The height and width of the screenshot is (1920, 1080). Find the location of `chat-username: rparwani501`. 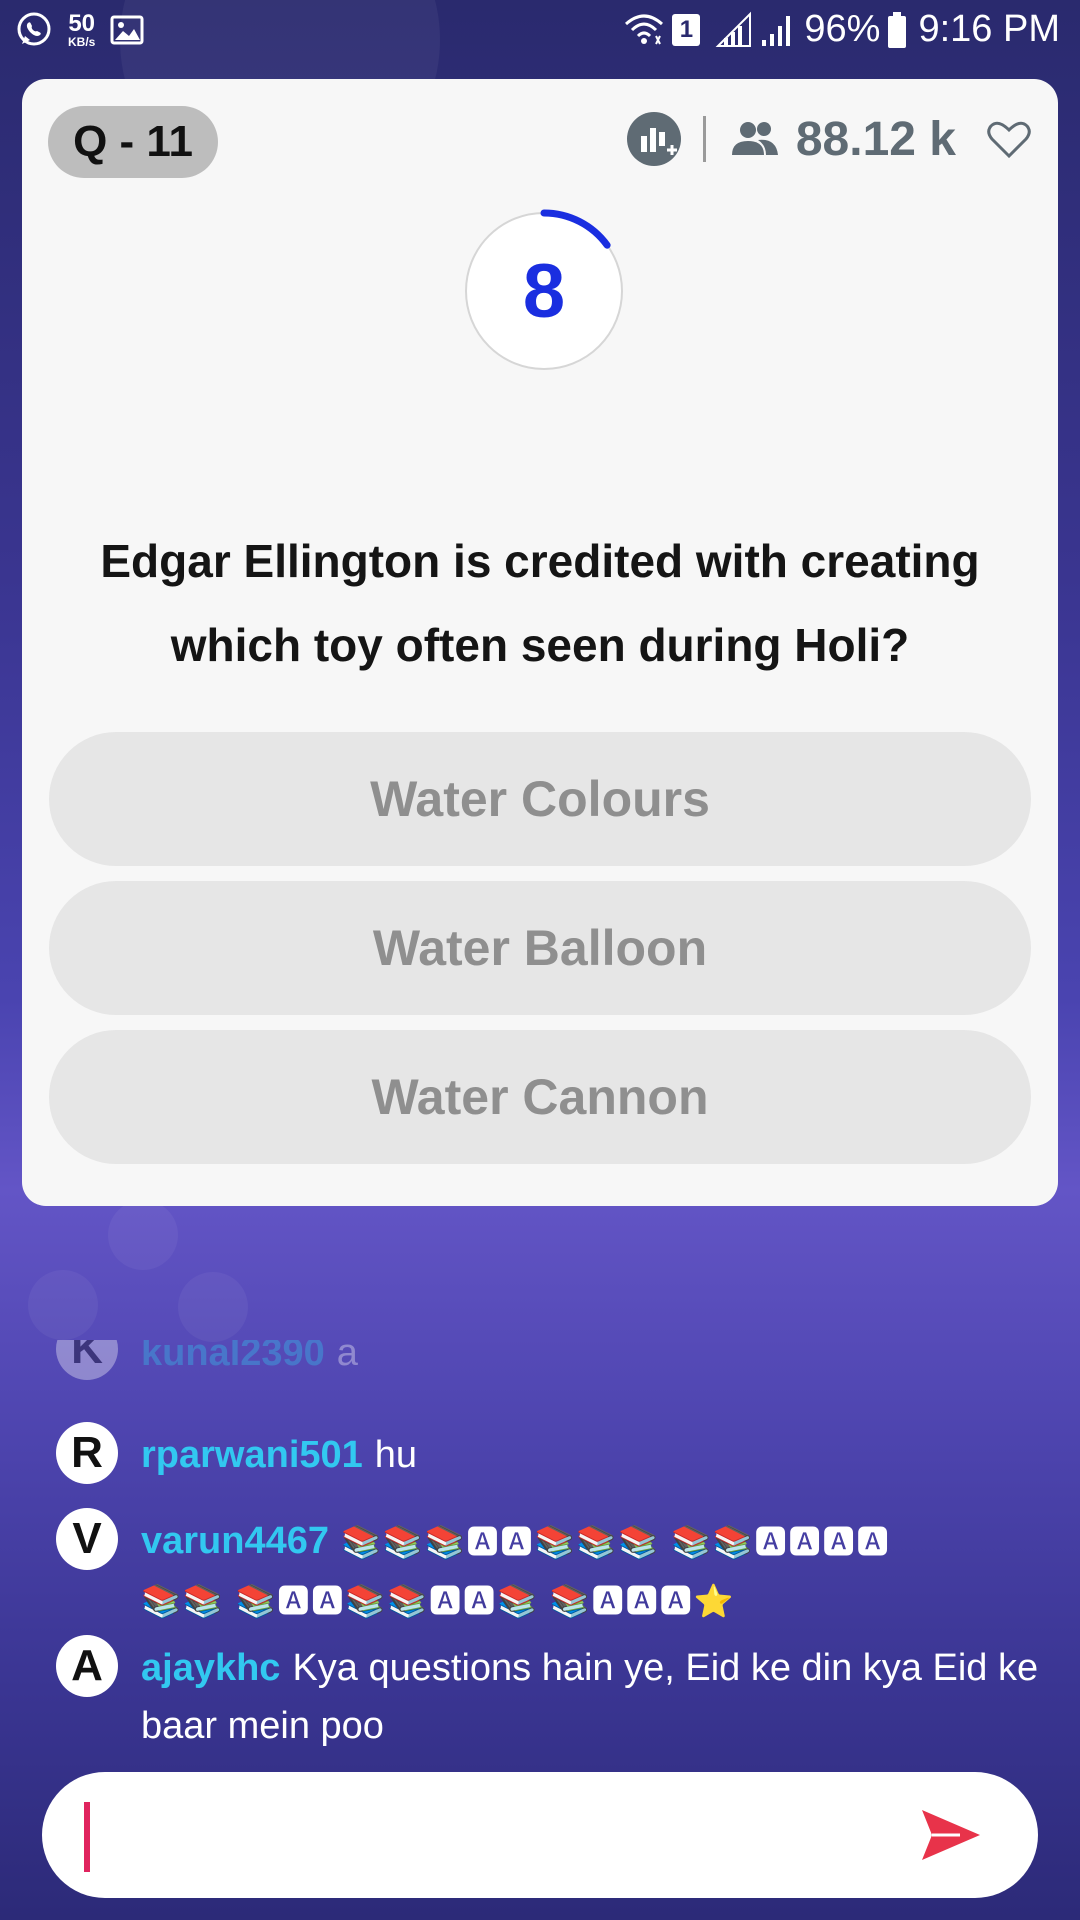

chat-username: rparwani501 is located at coordinates (252, 1455).